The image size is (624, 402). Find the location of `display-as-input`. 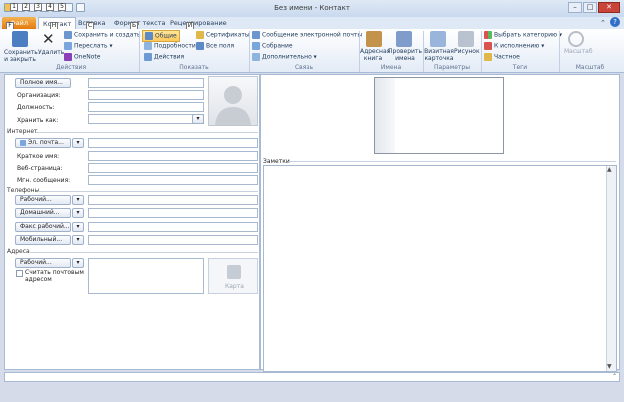

display-as-input is located at coordinates (173, 156).